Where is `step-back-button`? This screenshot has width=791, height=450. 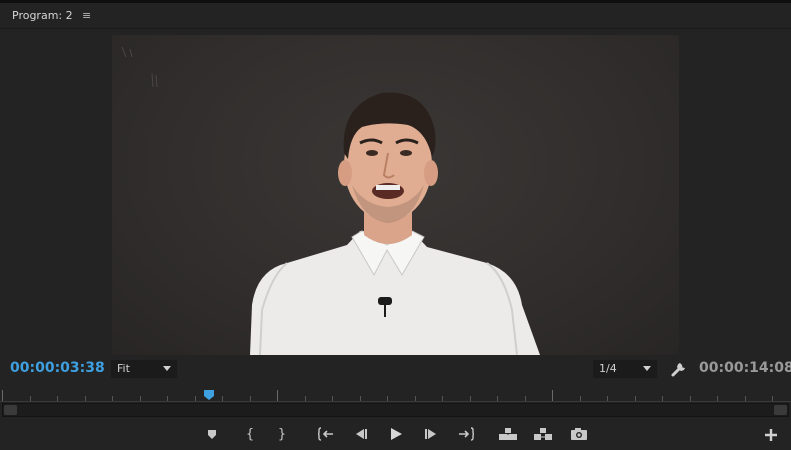
step-back-button is located at coordinates (361, 434).